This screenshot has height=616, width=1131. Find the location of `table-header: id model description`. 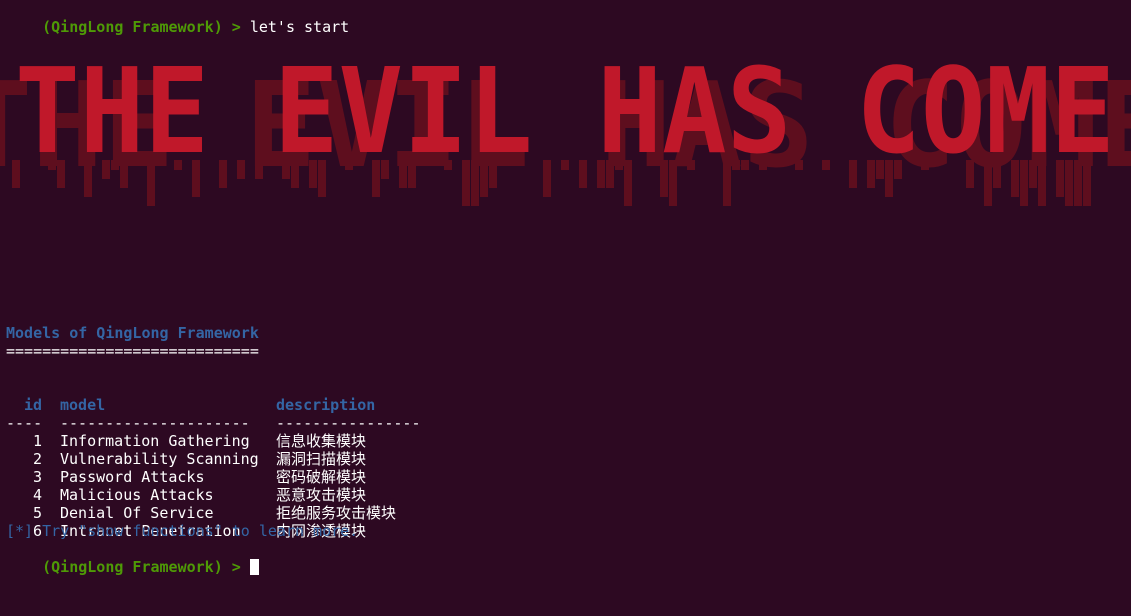

table-header: id model description is located at coordinates (306, 396).